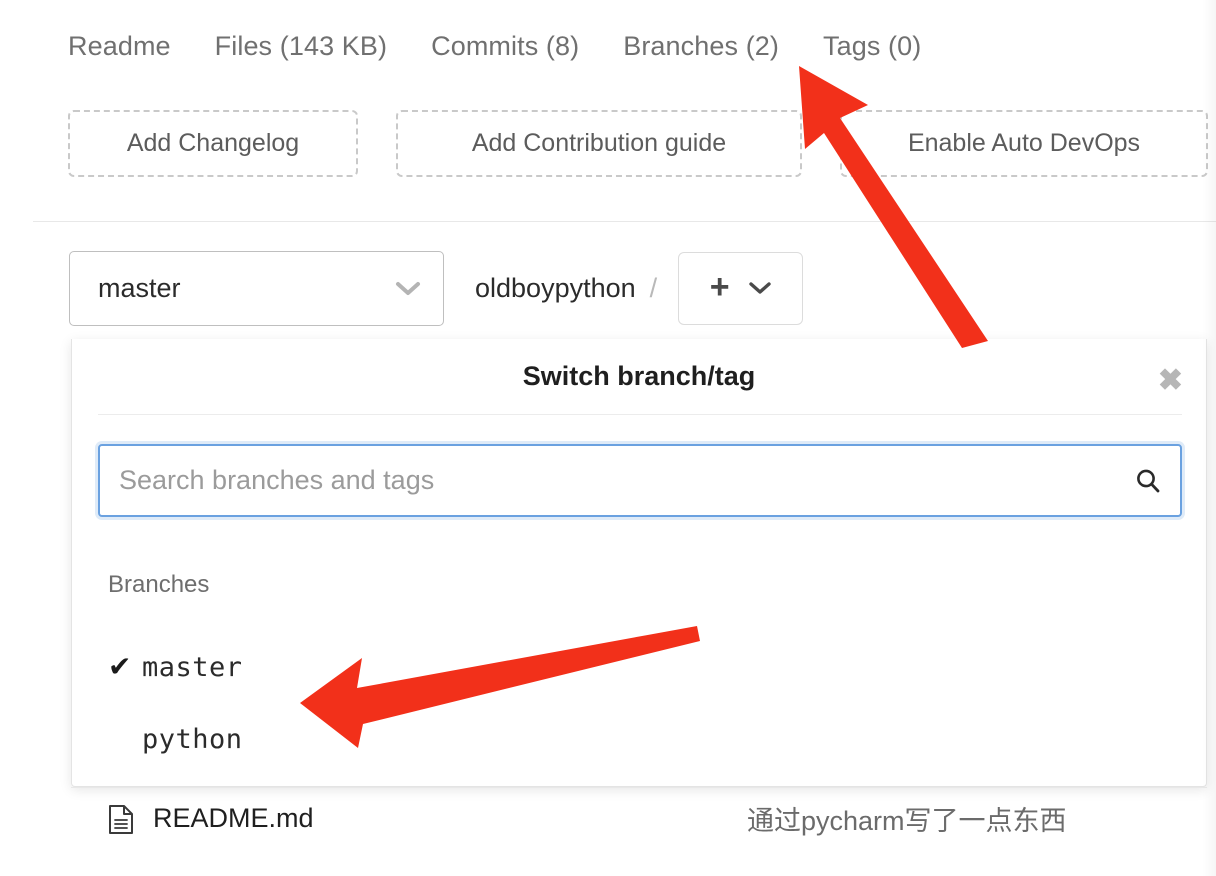 This screenshot has height=876, width=1216. What do you see at coordinates (1148, 481) in the screenshot?
I see `search-icon` at bounding box center [1148, 481].